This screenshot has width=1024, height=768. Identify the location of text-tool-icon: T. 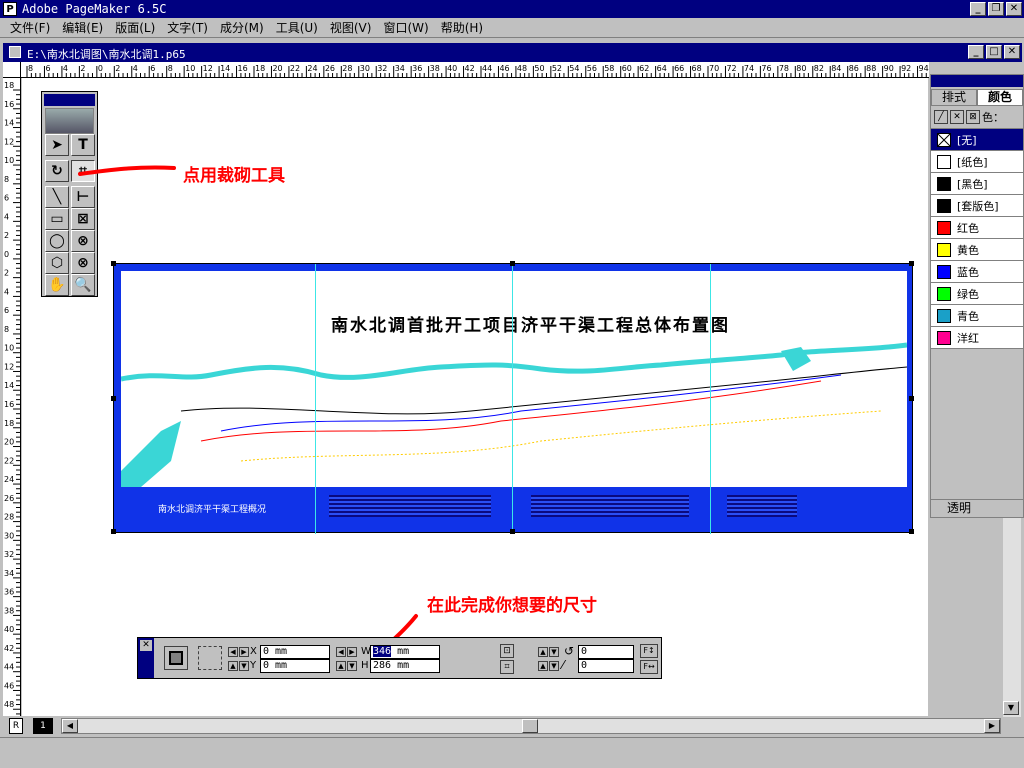
(83, 145).